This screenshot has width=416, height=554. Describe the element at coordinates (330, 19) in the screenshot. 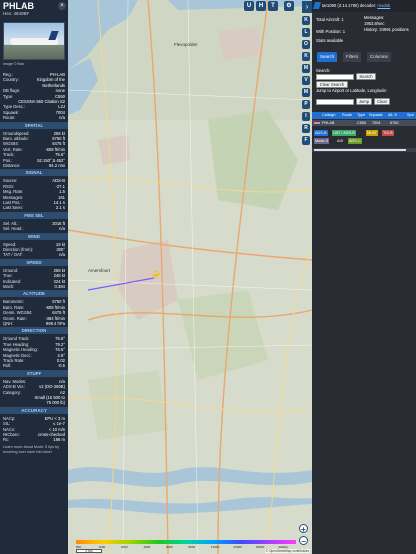

I see `stat-total: Total Aircraft: 1` at that location.